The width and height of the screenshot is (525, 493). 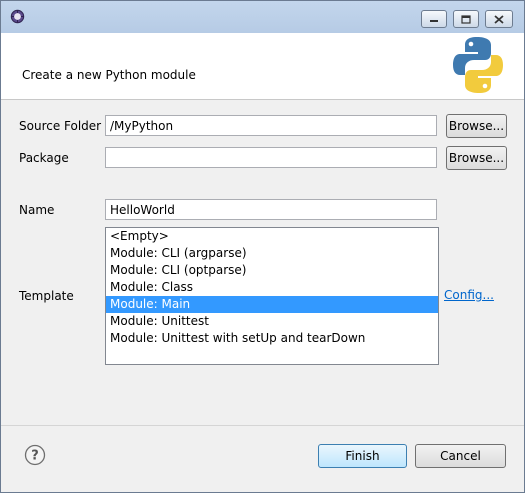 What do you see at coordinates (271, 157) in the screenshot?
I see `package-input` at bounding box center [271, 157].